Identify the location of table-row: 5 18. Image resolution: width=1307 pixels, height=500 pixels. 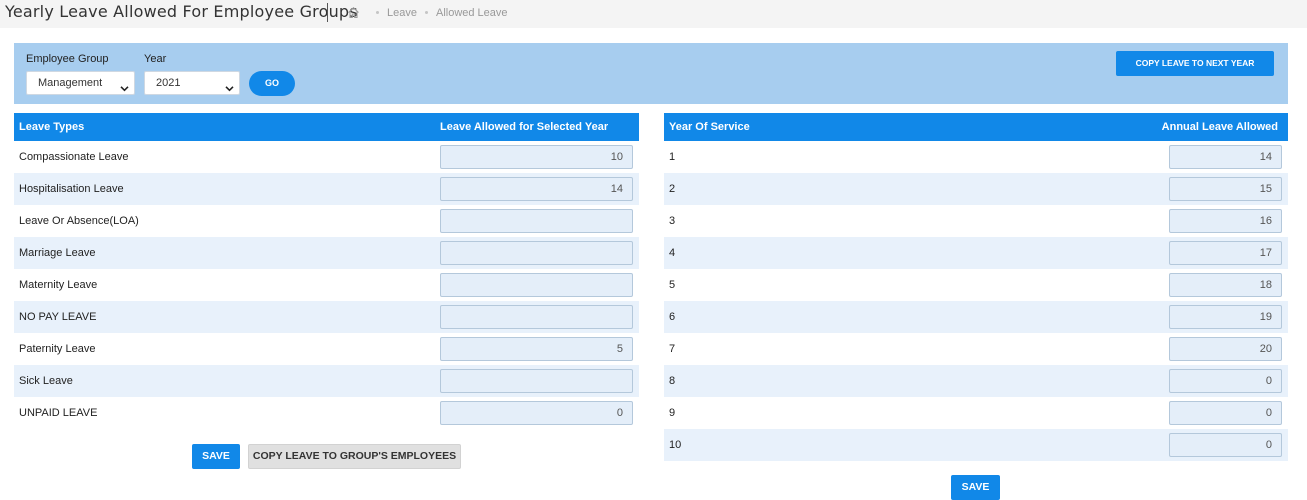
(976, 285).